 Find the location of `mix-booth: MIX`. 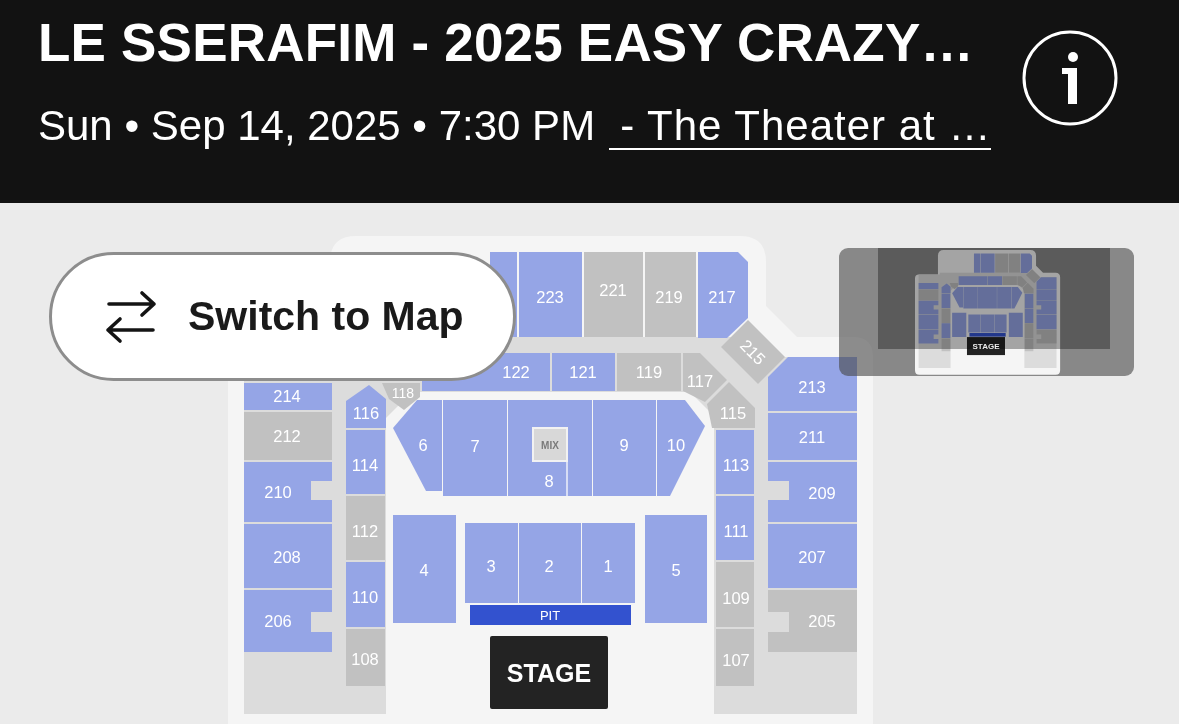

mix-booth: MIX is located at coordinates (550, 444).